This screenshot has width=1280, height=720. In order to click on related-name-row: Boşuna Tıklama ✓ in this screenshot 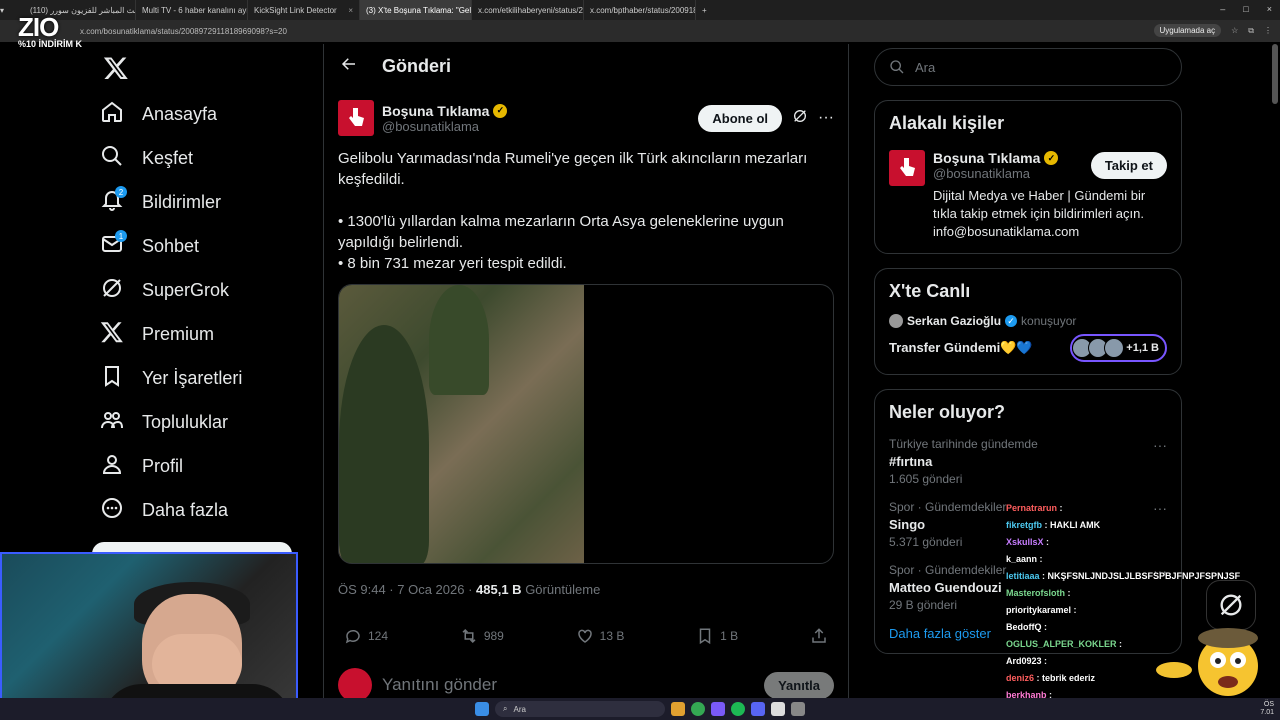, I will do `click(996, 158)`.